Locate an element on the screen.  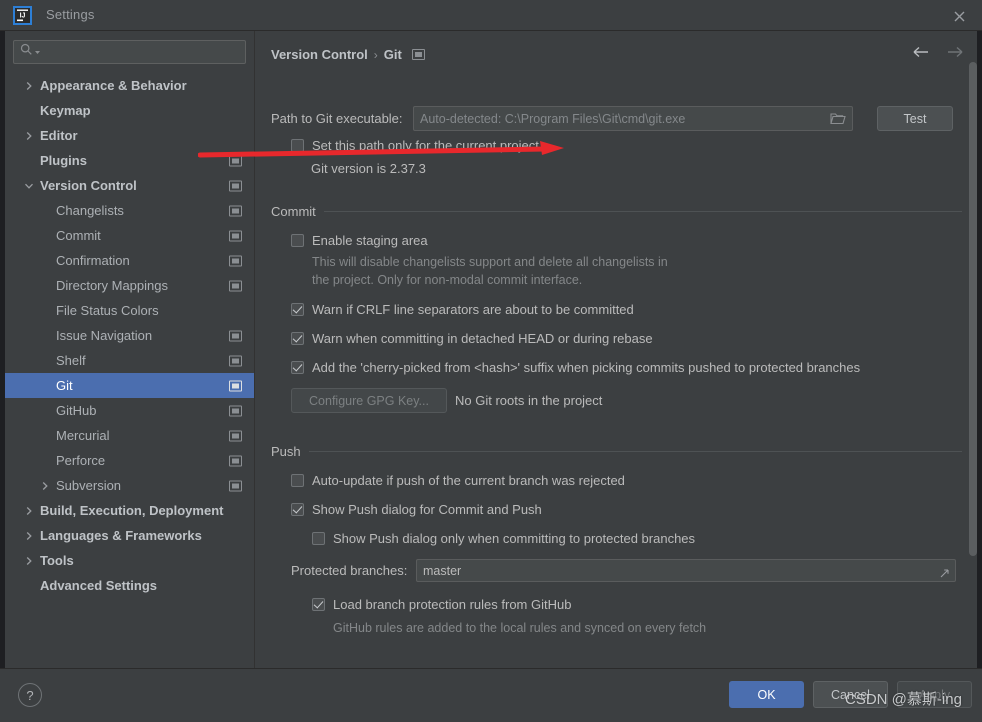
load-github-rules-label: Load branch protection rules from GitHub is located at coordinates (452, 604).